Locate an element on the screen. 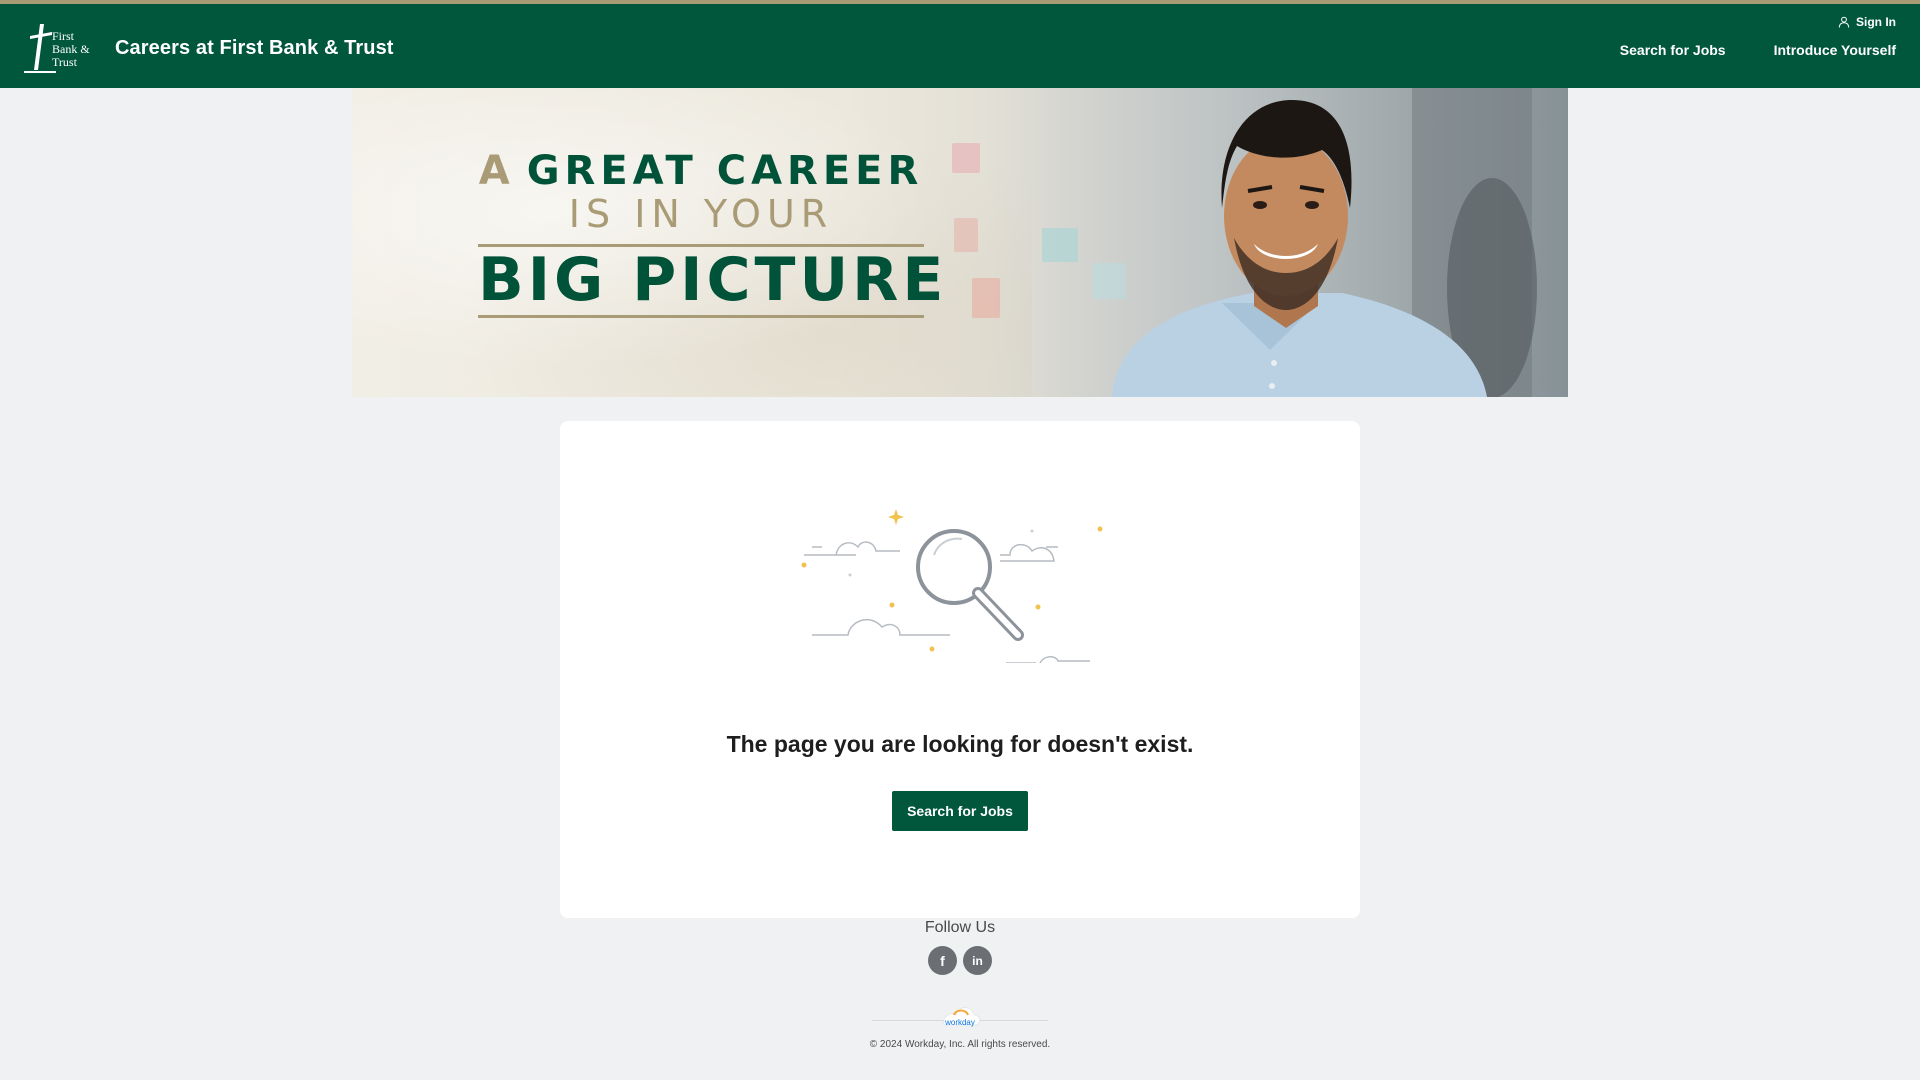 The width and height of the screenshot is (1920, 1080). workday-logo-text: workday is located at coordinates (959, 1022).